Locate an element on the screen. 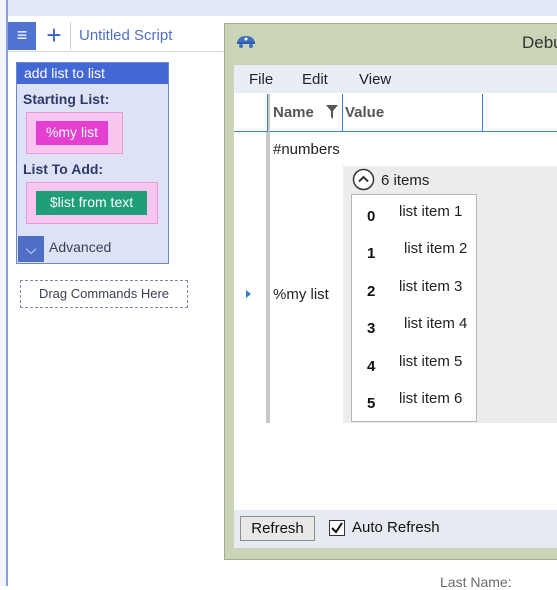 The image size is (557, 590). window-title: Debu is located at coordinates (539, 42).